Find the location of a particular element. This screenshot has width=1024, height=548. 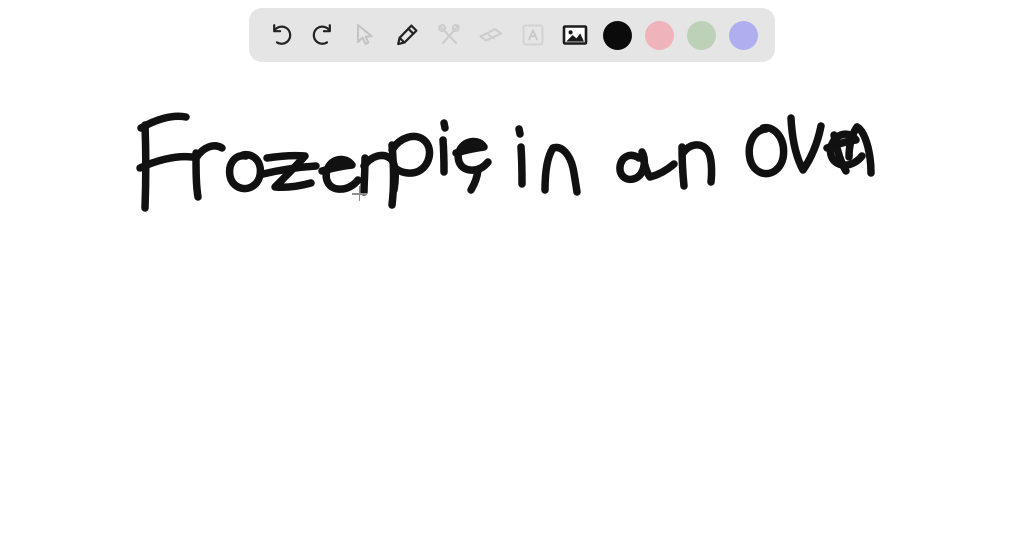

crosshair-horizontal is located at coordinates (359, 194).